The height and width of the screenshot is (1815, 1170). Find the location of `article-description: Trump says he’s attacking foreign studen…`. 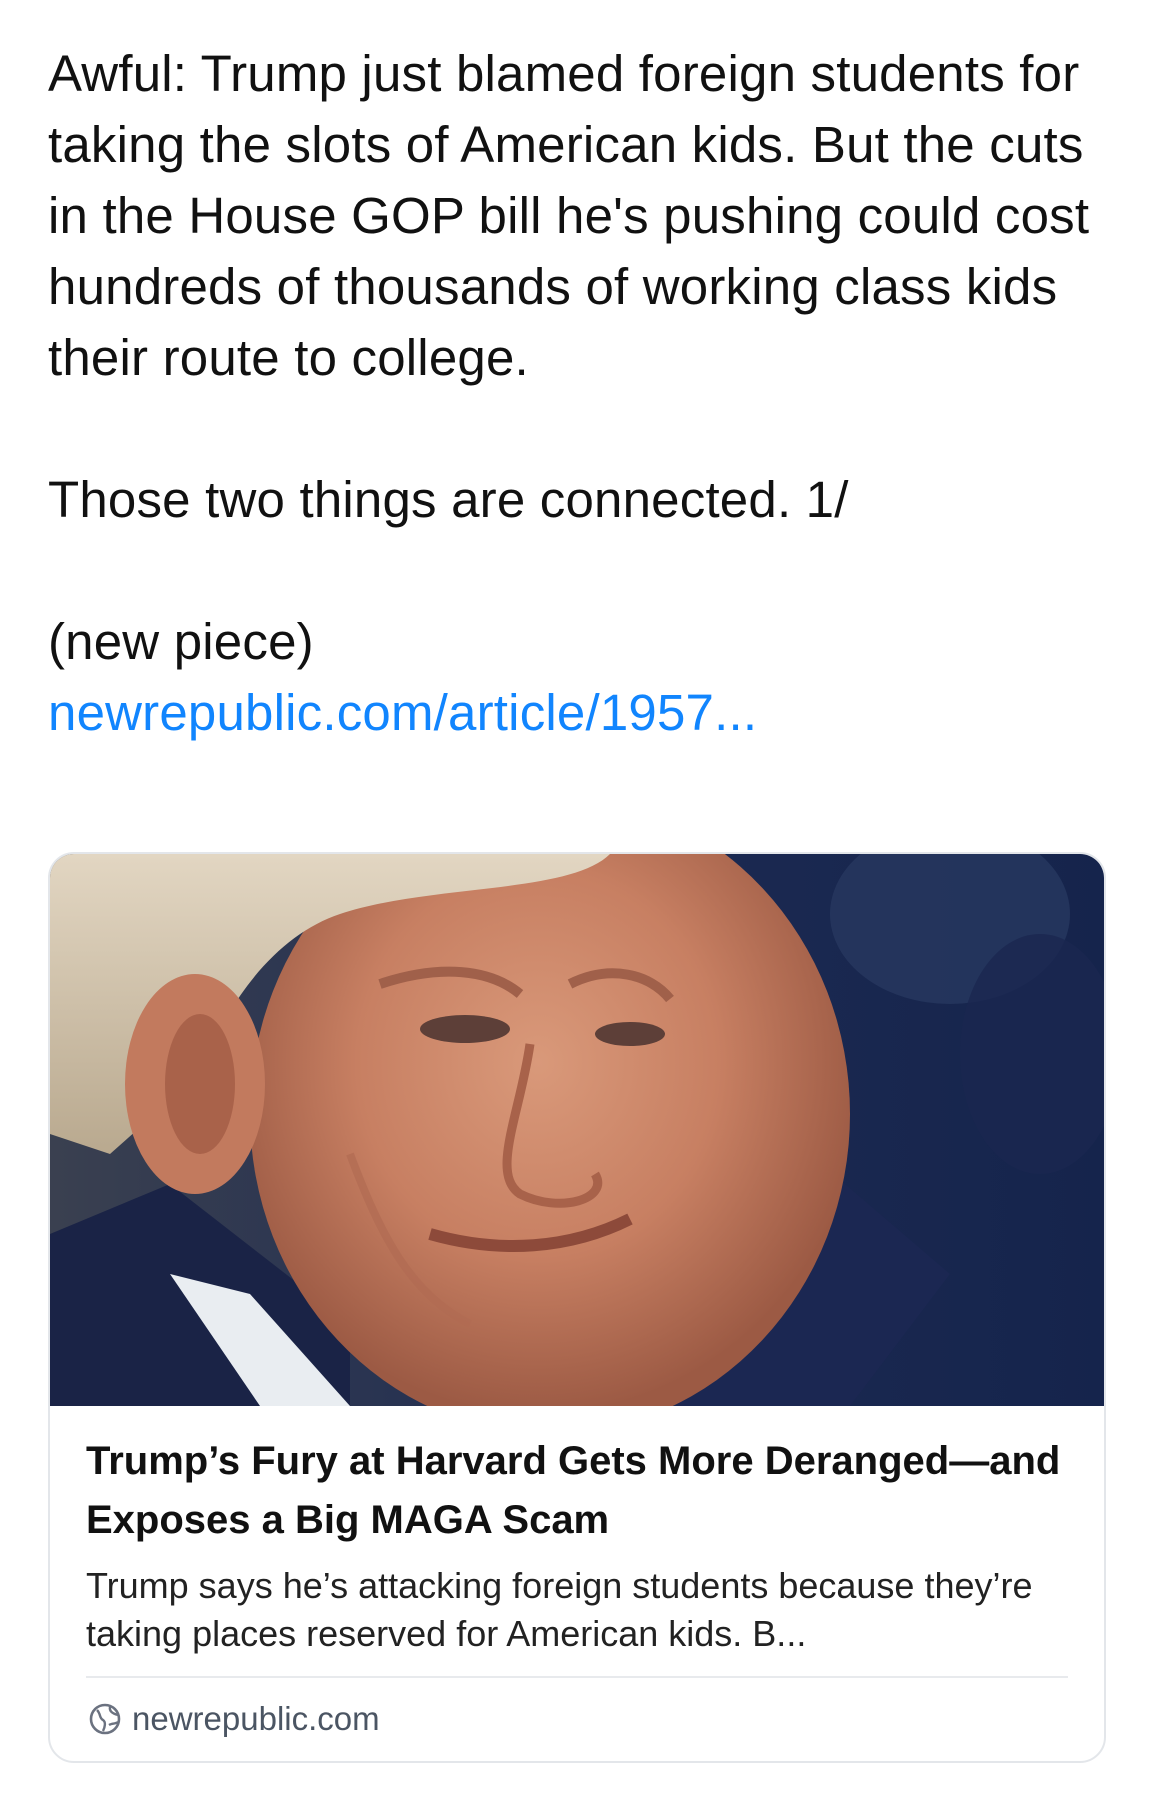

article-description: Trump says he’s attacking foreign studen… is located at coordinates (559, 1609).